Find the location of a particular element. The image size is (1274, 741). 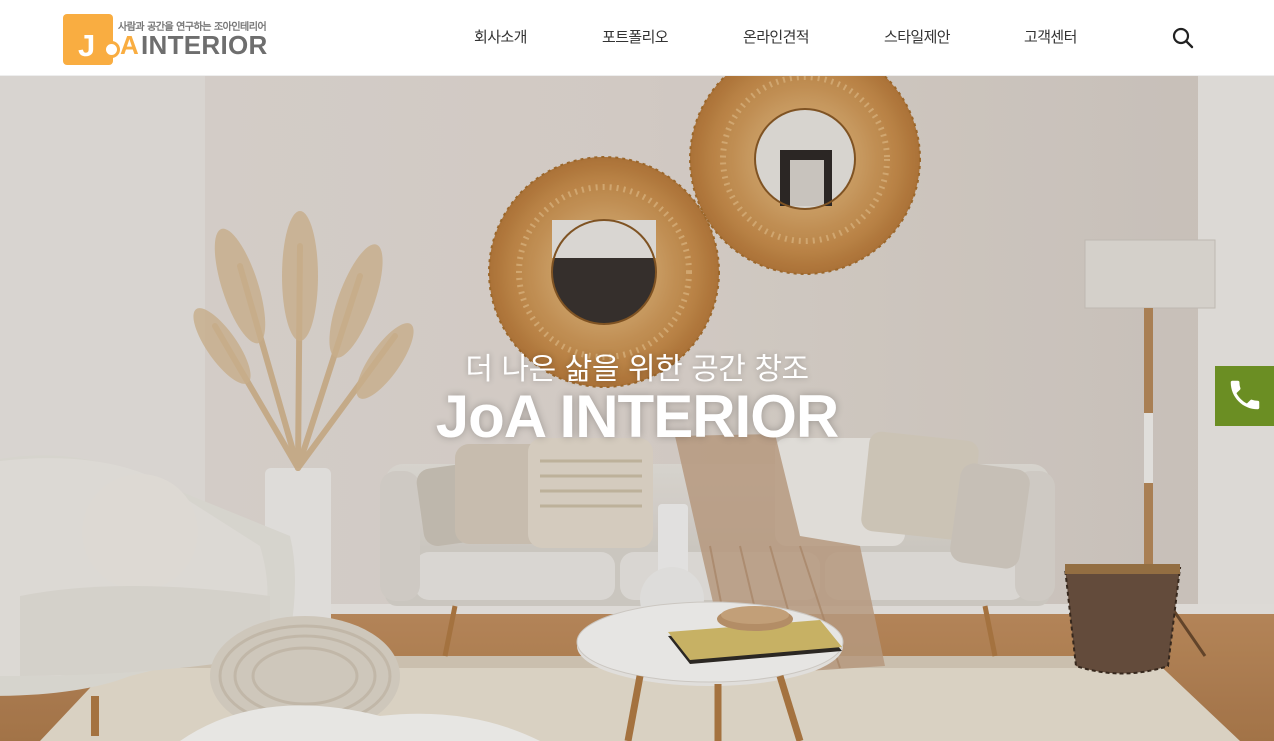

search-icon is located at coordinates (1183, 38).